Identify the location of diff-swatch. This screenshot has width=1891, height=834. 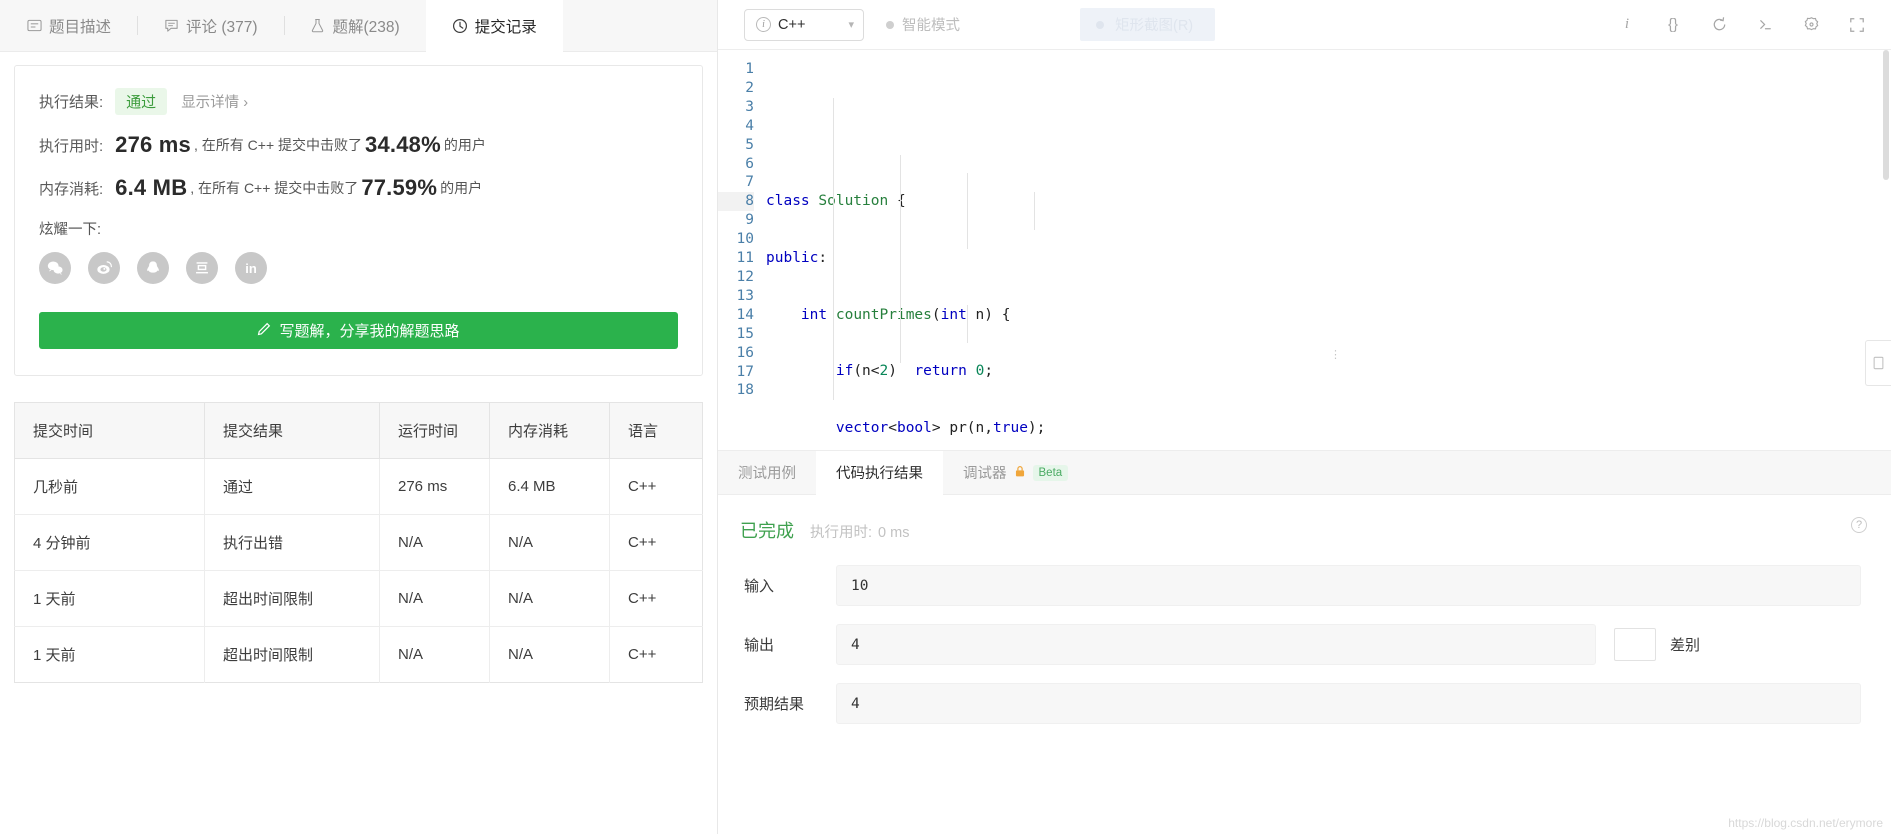
(1635, 644).